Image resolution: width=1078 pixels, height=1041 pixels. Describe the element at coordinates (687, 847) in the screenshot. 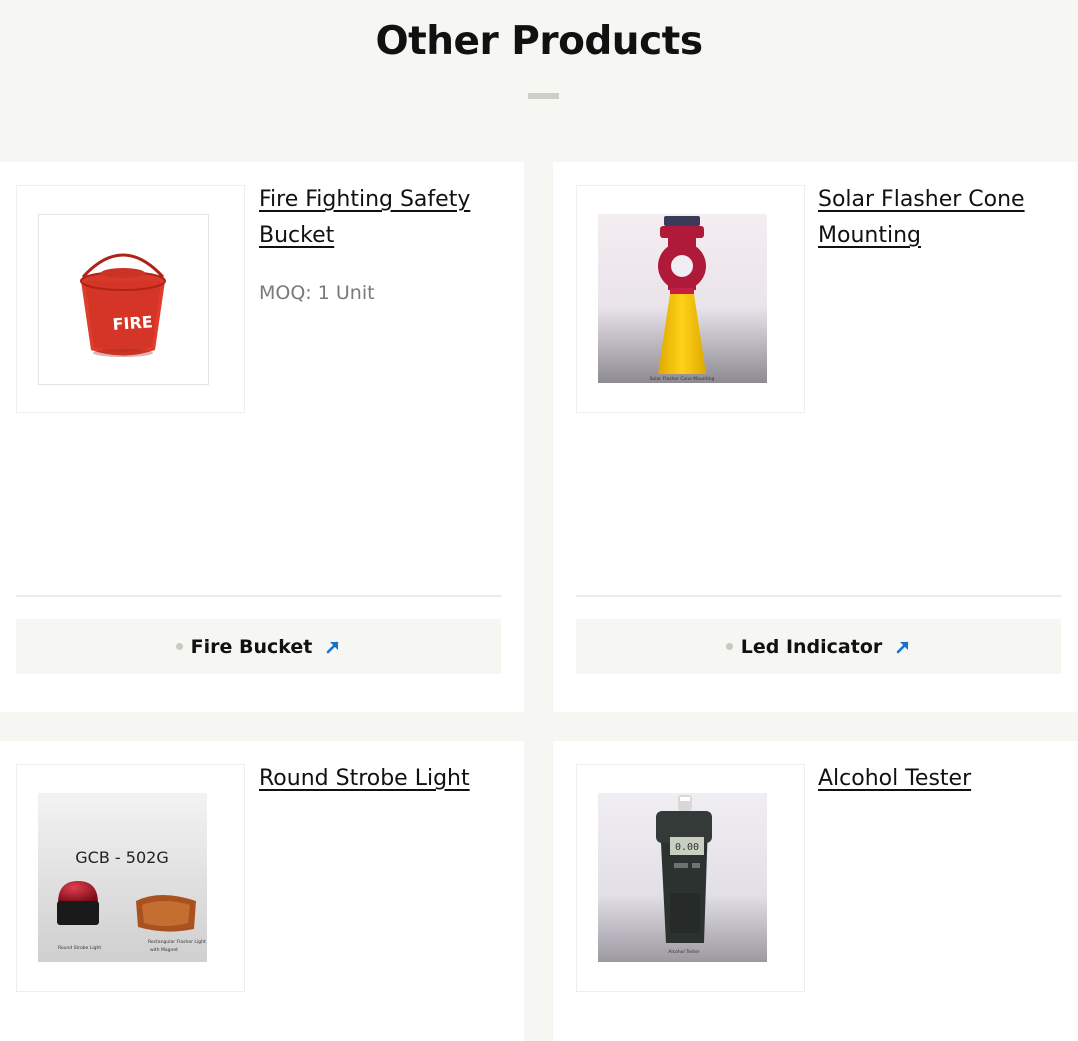

I see `svg-text: 0.00` at that location.